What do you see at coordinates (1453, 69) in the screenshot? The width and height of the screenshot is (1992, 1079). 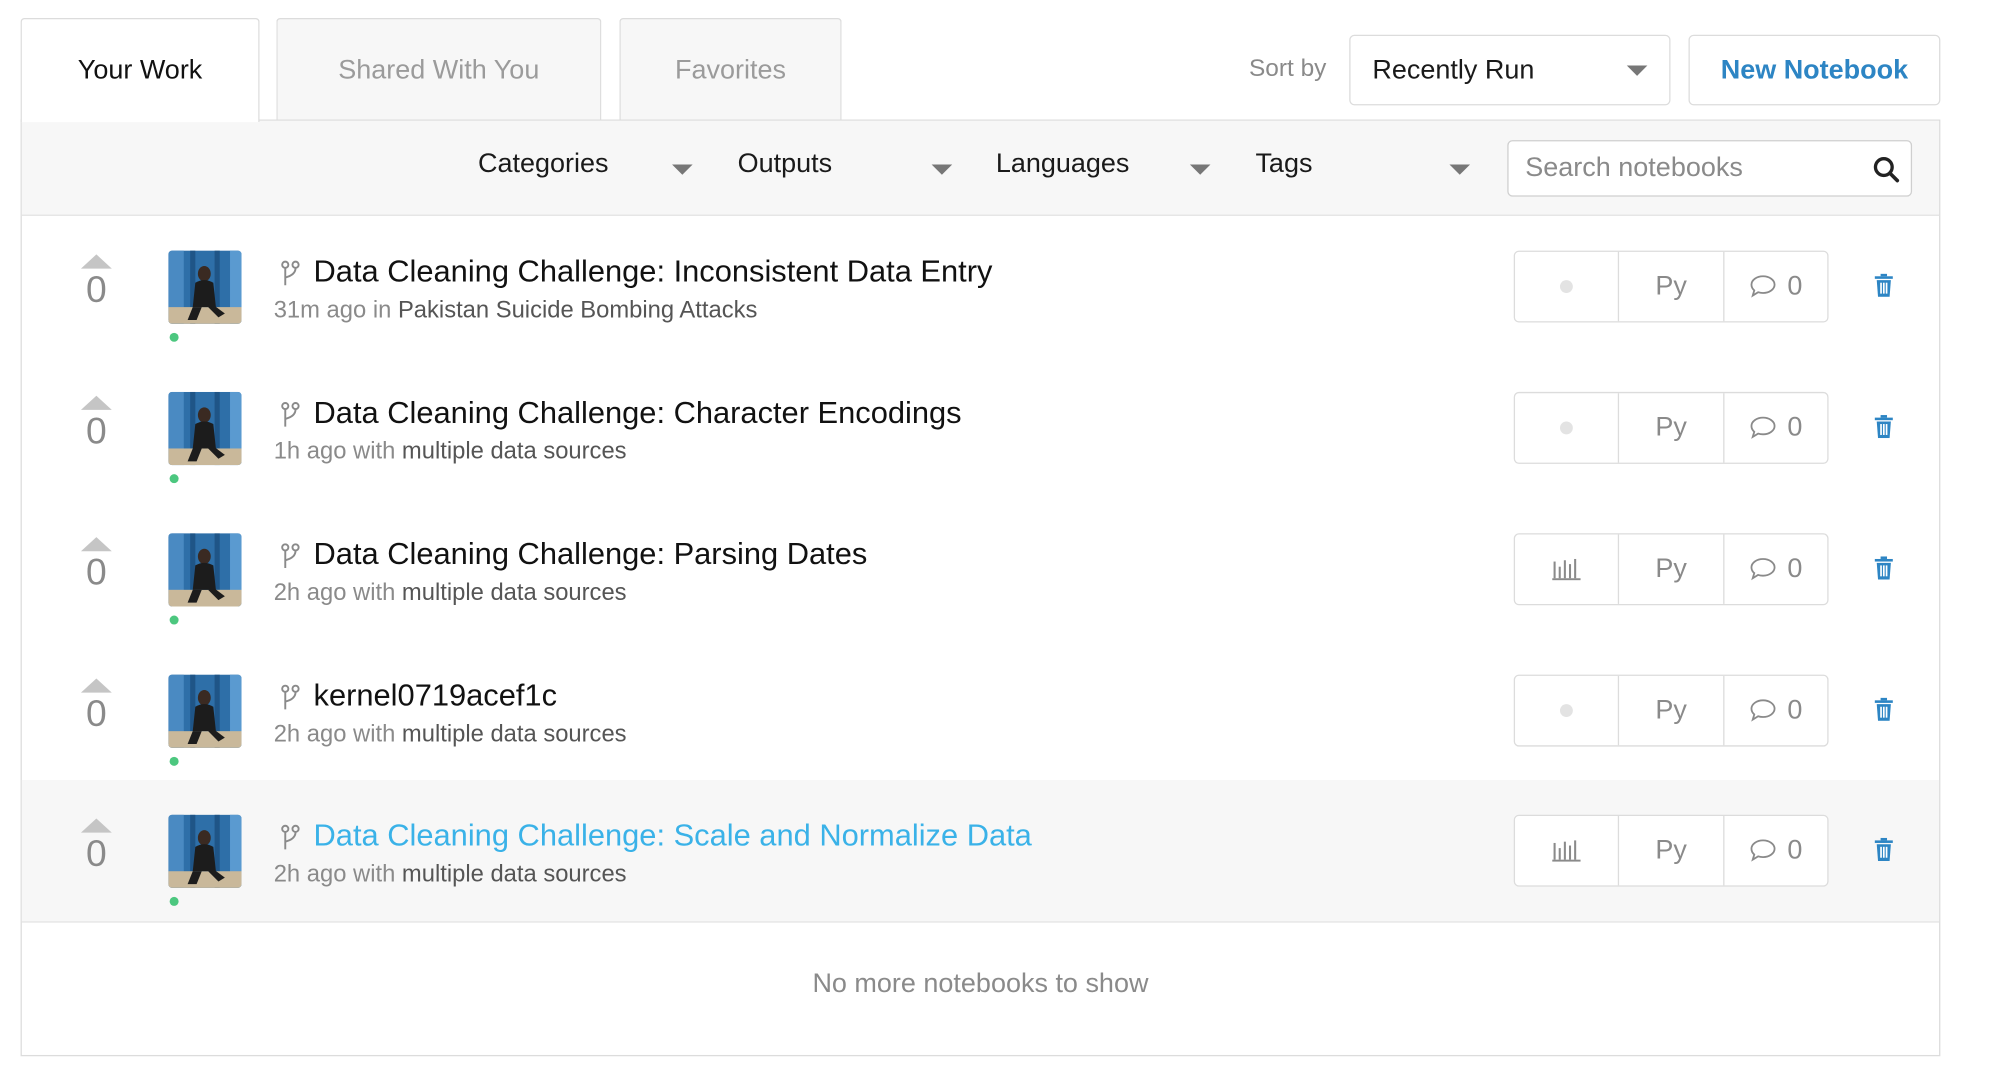 I see `sort-select-value: Recently Run` at bounding box center [1453, 69].